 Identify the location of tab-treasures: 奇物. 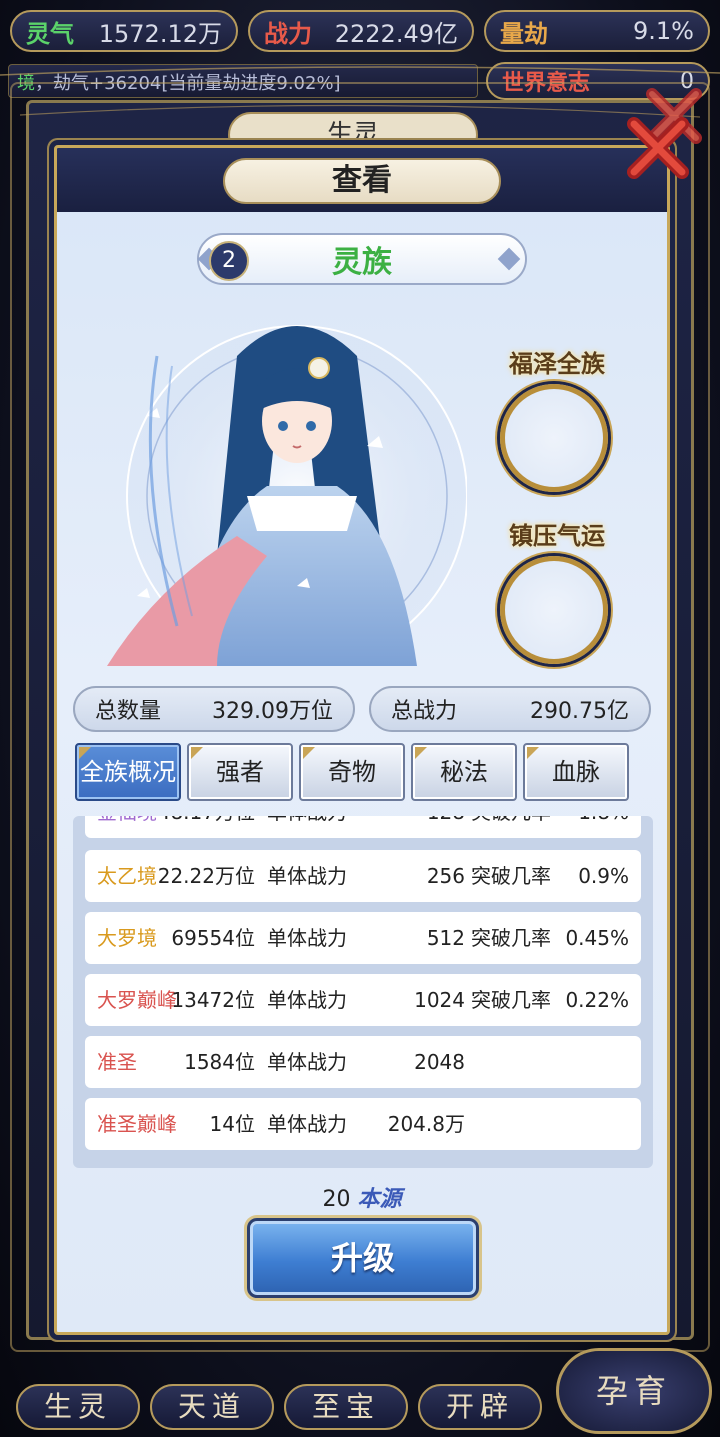
(352, 772).